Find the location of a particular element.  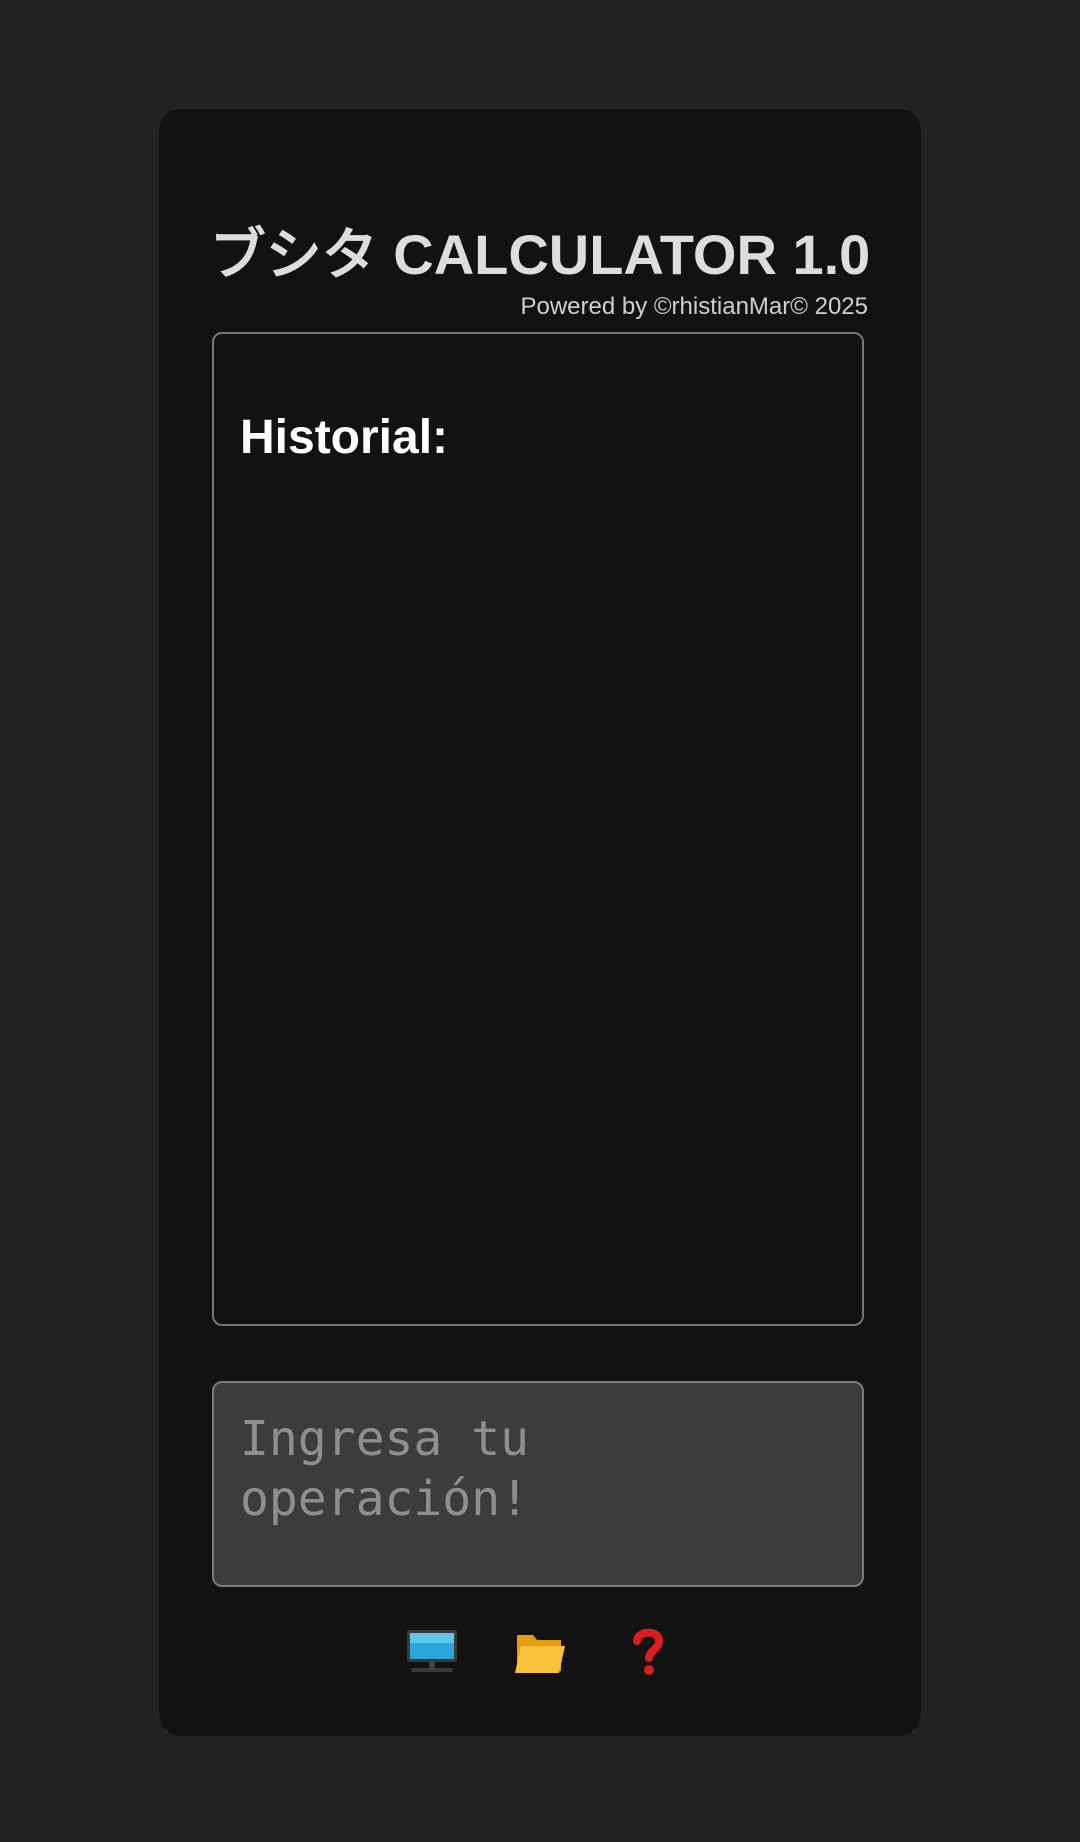

folder-button is located at coordinates (540, 1651).